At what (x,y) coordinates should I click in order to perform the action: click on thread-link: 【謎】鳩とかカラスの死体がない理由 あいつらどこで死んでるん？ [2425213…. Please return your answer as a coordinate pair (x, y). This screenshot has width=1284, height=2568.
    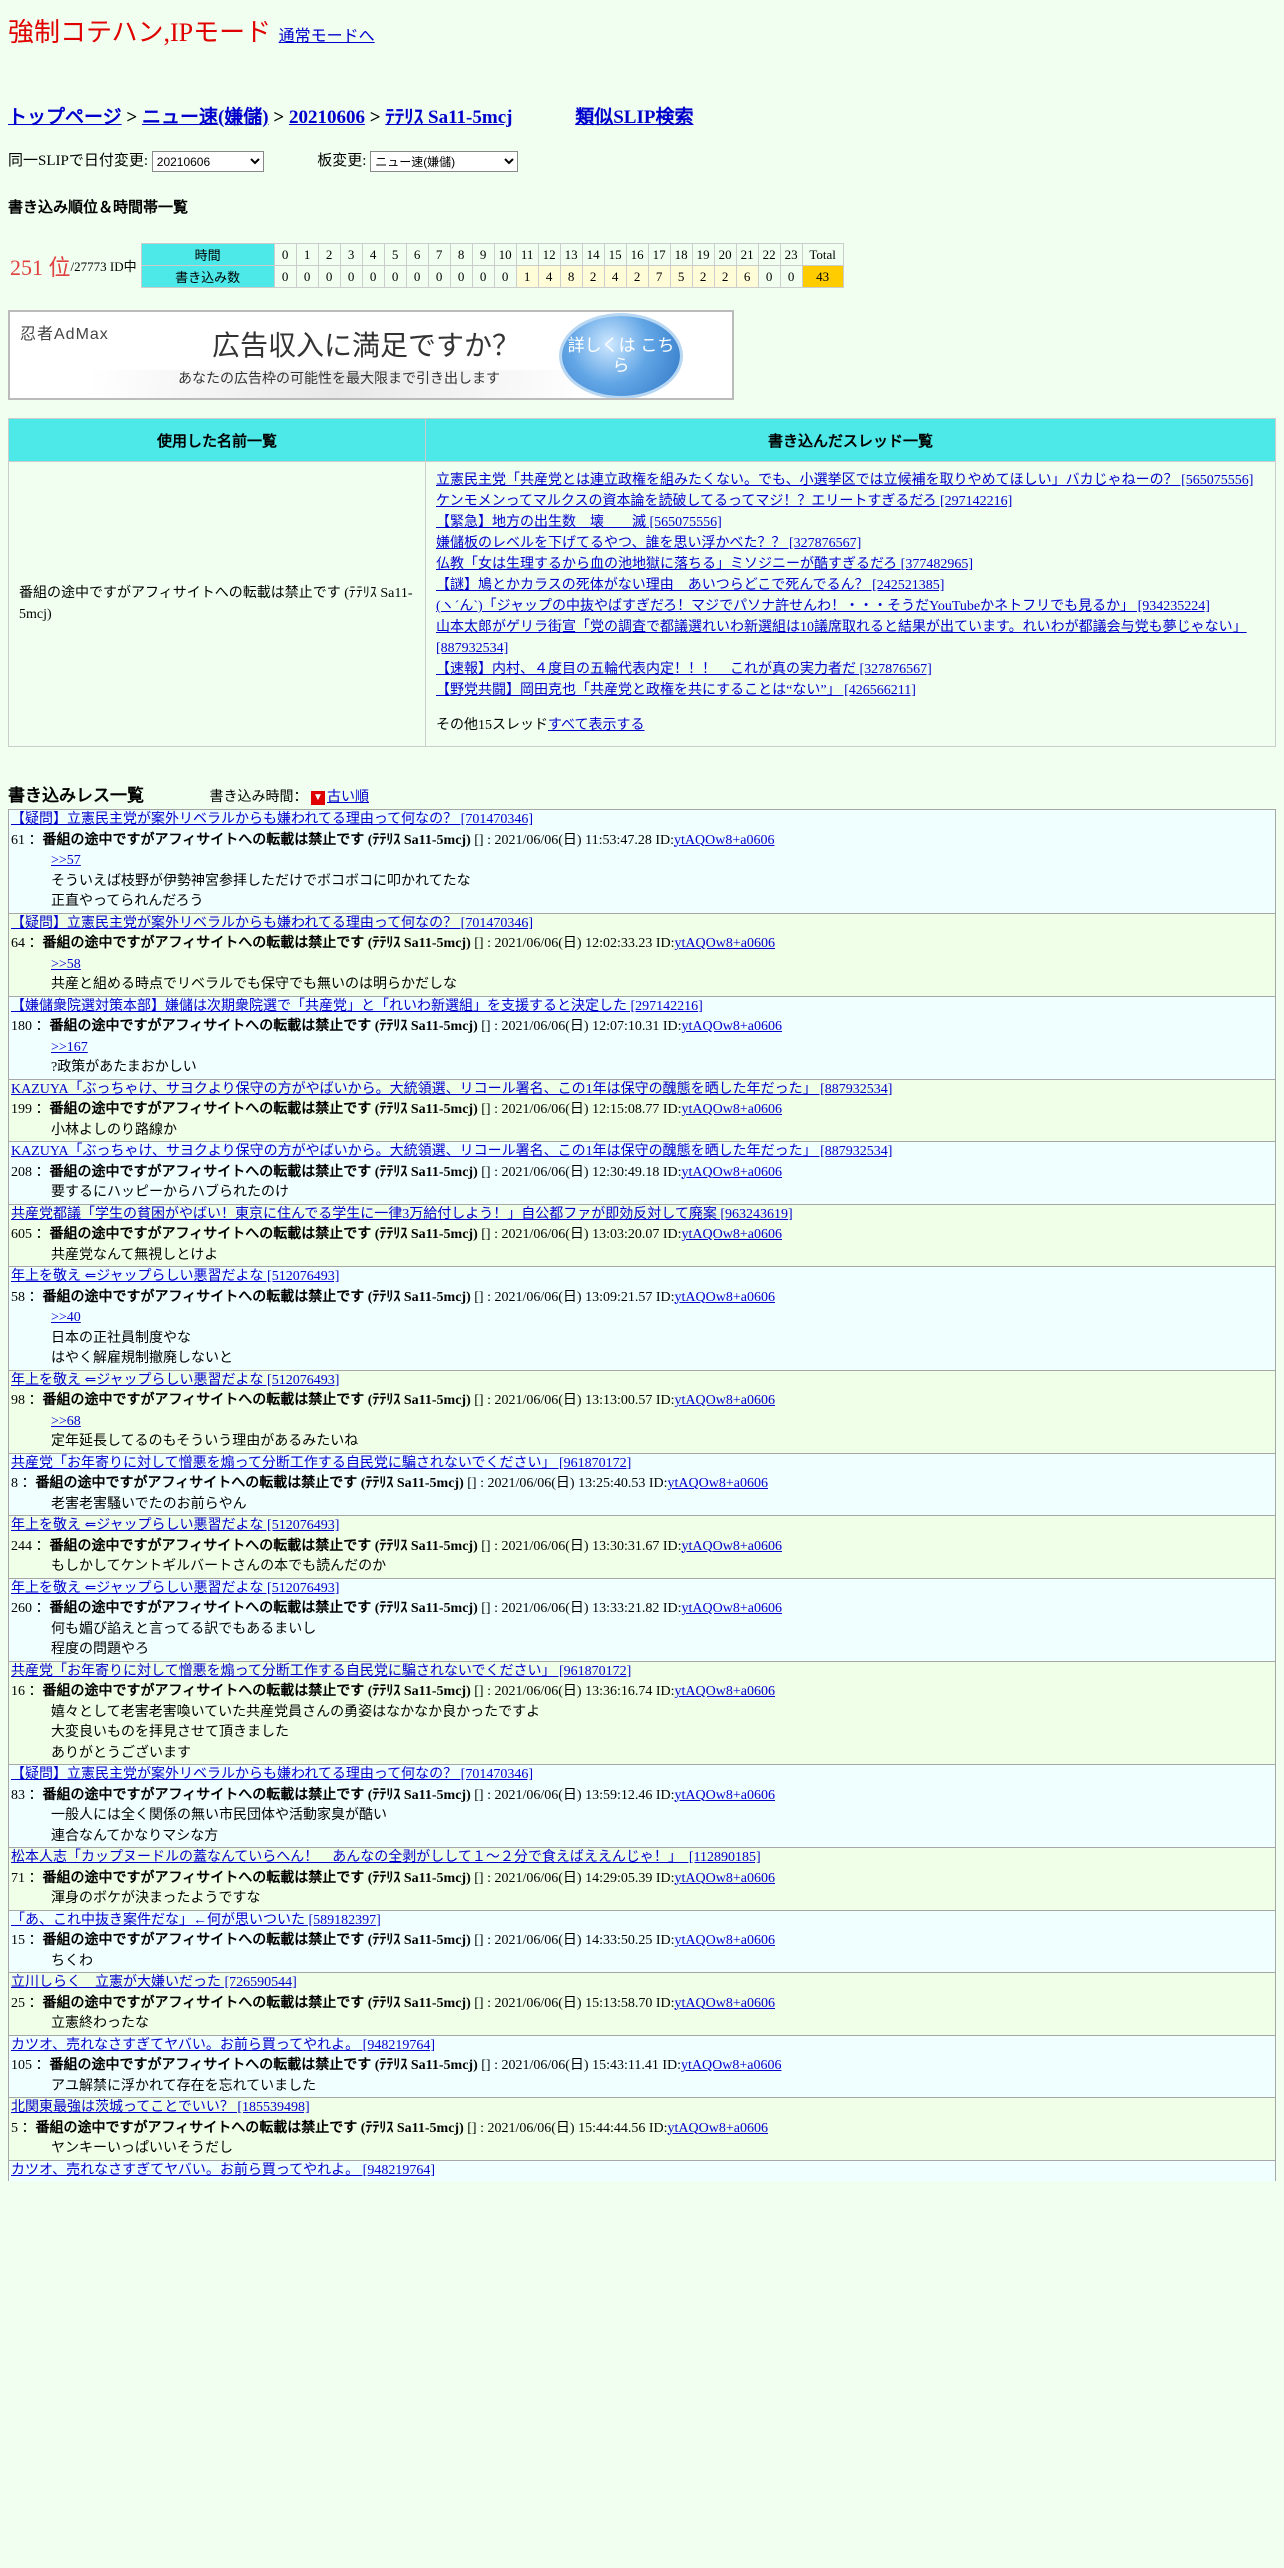
    Looking at the image, I should click on (850, 585).